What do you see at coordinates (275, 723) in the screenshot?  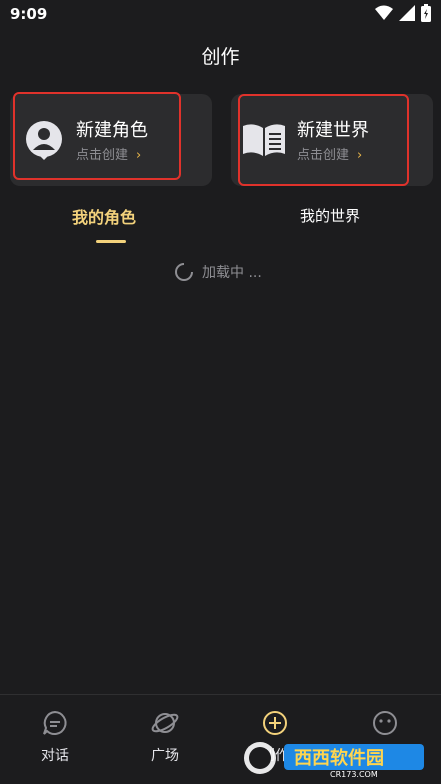 I see `add-circle-icon` at bounding box center [275, 723].